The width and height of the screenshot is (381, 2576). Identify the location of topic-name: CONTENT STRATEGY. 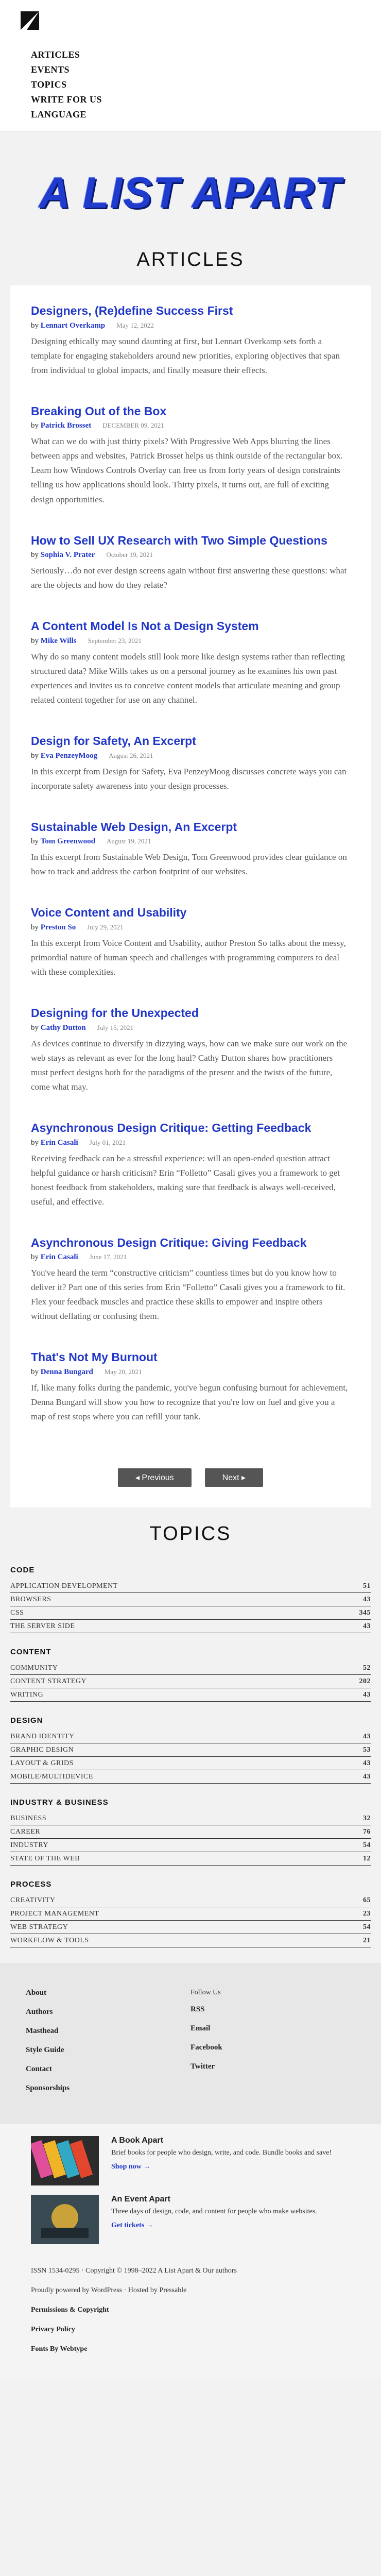
(48, 1681).